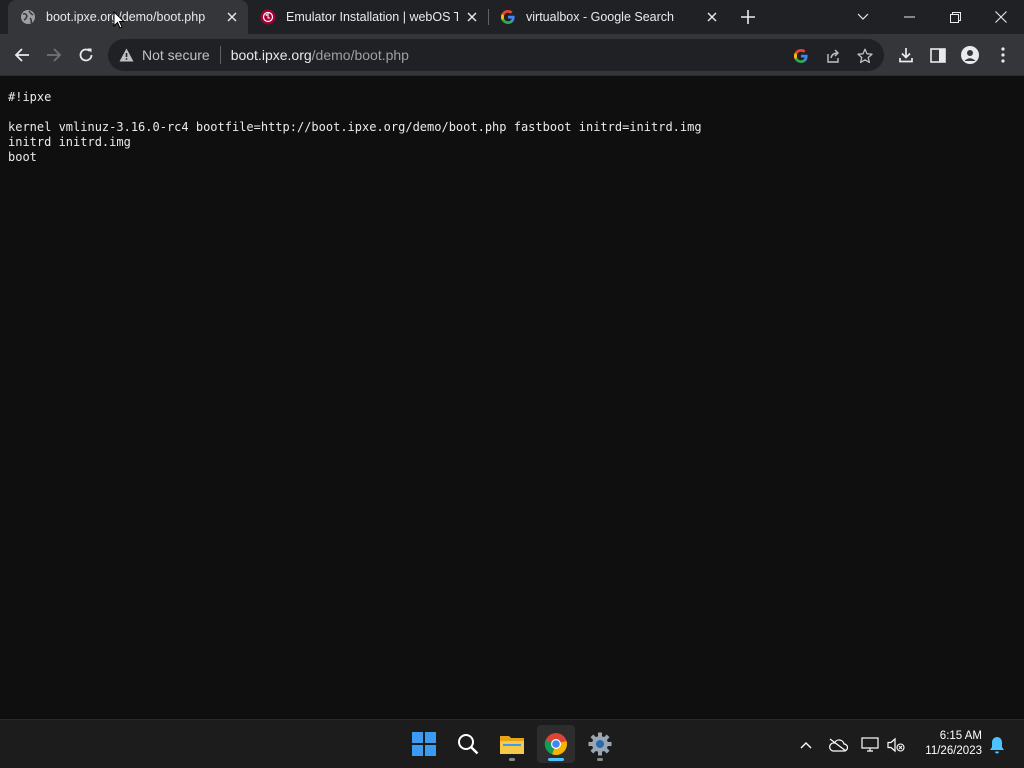 This screenshot has width=1024, height=768. What do you see at coordinates (360, 55) in the screenshot?
I see `url-path: /demo/boot.php` at bounding box center [360, 55].